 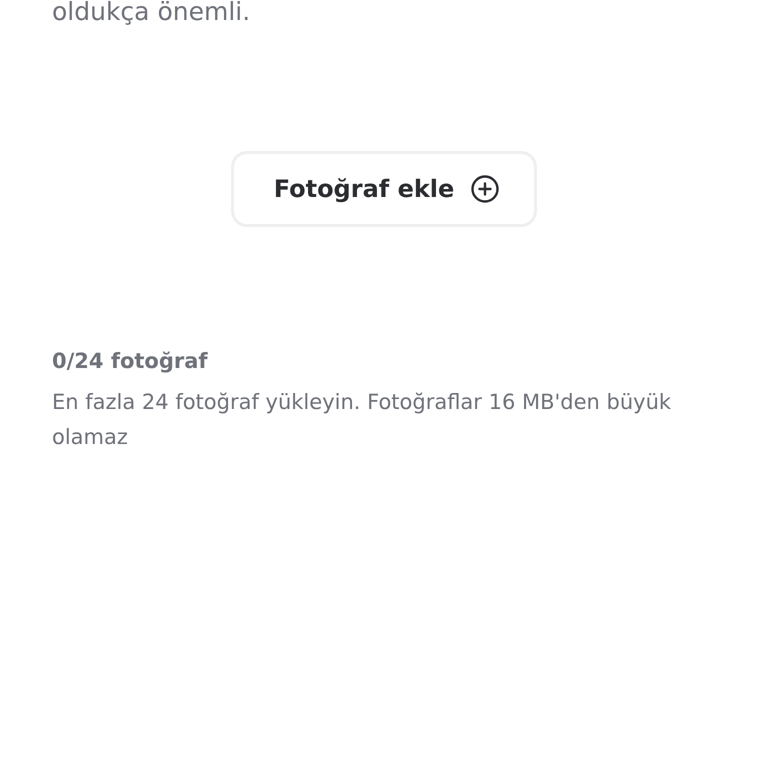 What do you see at coordinates (362, 420) in the screenshot?
I see `hint-text: En fazla 24 fotoğraf yükleyin. Fotoğraflar 16 MB'den büyük olamaz` at bounding box center [362, 420].